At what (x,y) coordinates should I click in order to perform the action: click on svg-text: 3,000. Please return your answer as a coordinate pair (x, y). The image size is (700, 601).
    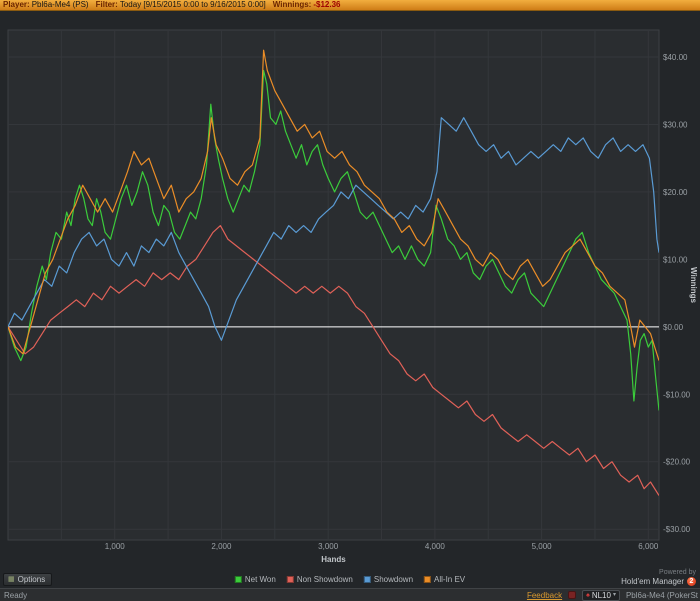
    Looking at the image, I should click on (328, 546).